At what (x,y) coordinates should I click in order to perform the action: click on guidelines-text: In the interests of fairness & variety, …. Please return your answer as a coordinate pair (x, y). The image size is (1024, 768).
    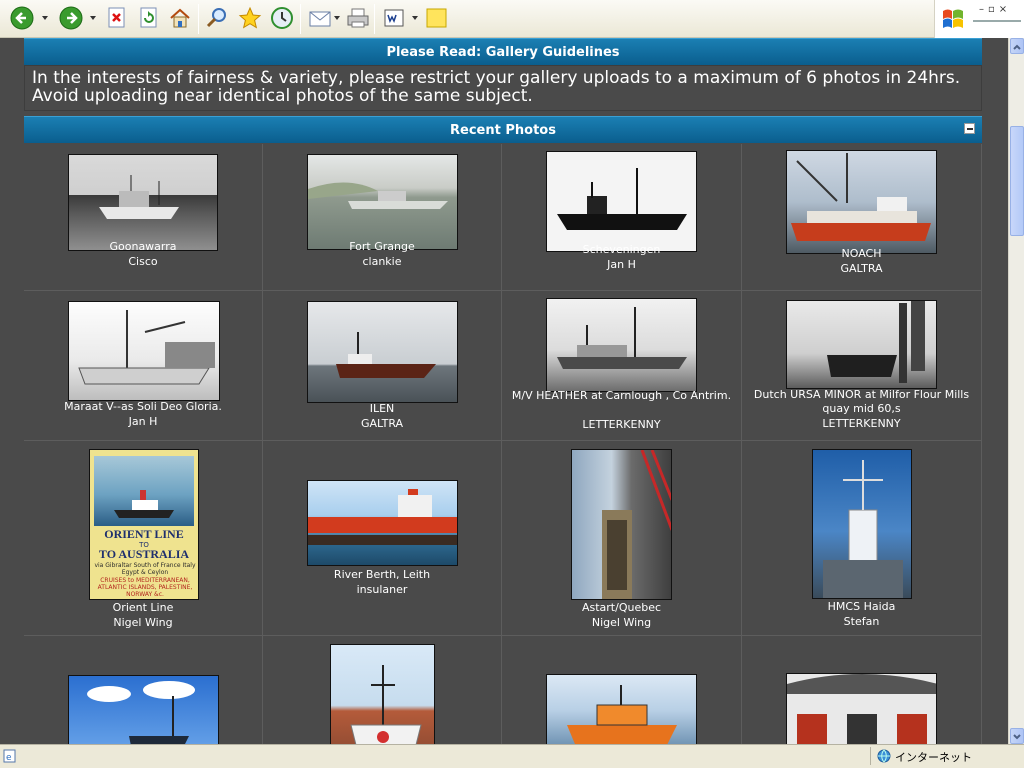
    Looking at the image, I should click on (503, 88).